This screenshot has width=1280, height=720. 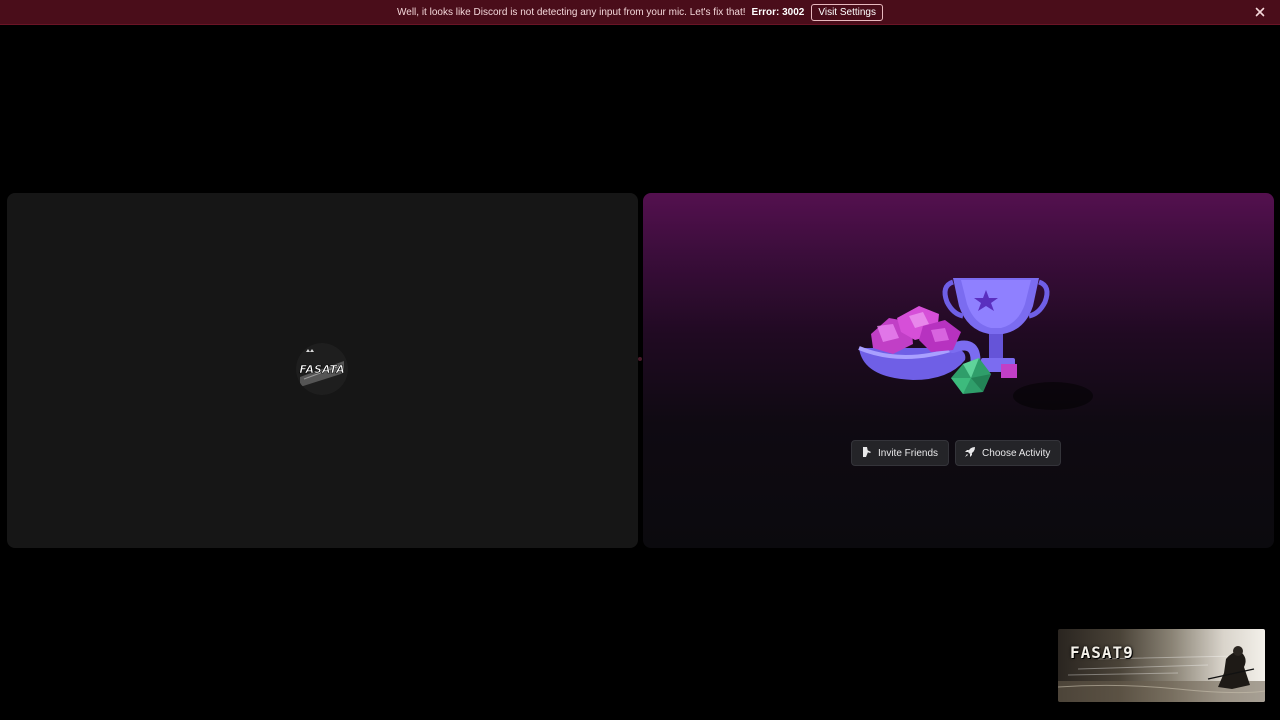 I want to click on choose-activity-label: Choose Activity, so click(x=1016, y=453).